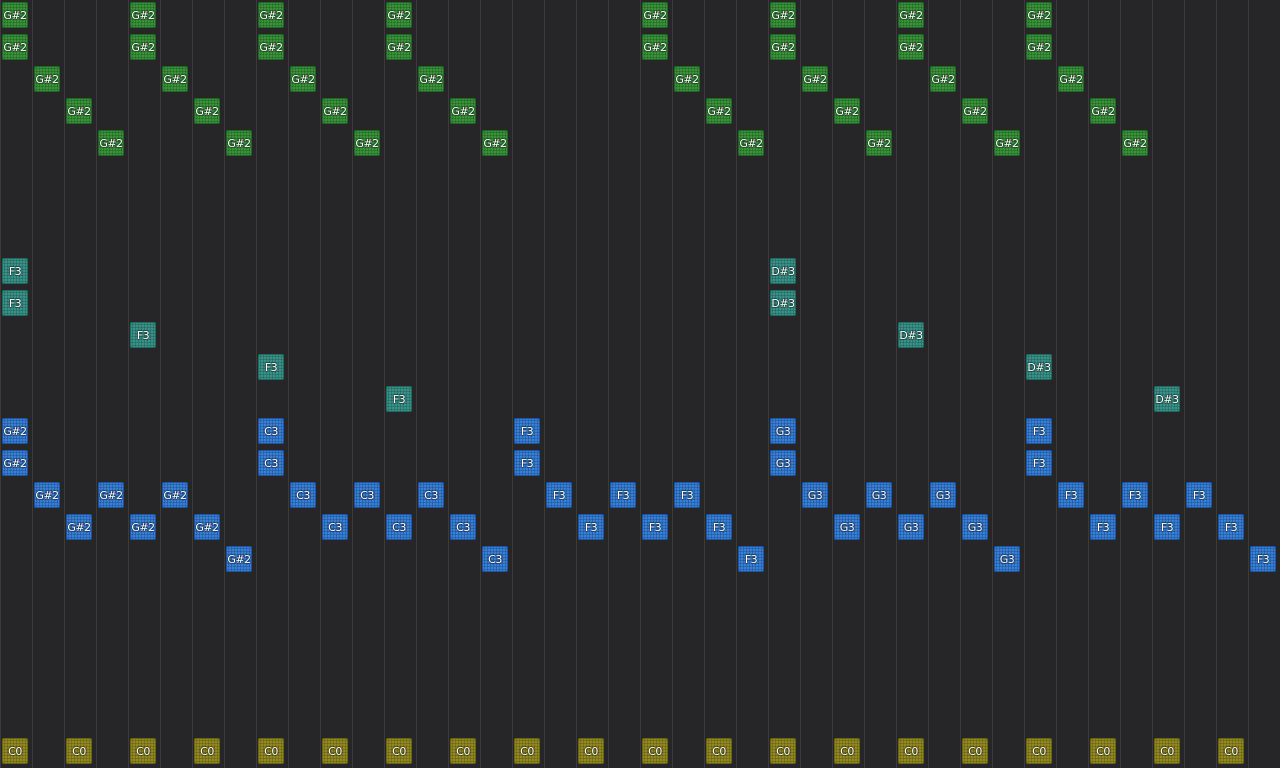 The width and height of the screenshot is (1280, 768). What do you see at coordinates (79, 111) in the screenshot?
I see `note-green-step-2-row-3: G#2` at bounding box center [79, 111].